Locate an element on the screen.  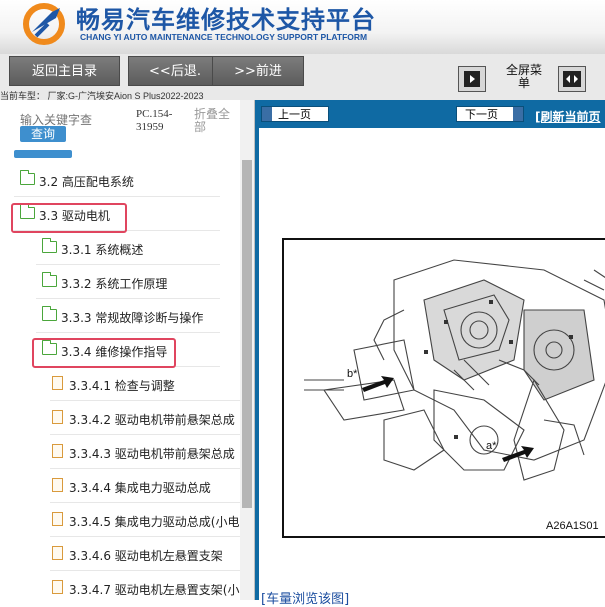
tree-item-3-3-2: 3.3.2 系统工作原理 is located at coordinates (128, 282).